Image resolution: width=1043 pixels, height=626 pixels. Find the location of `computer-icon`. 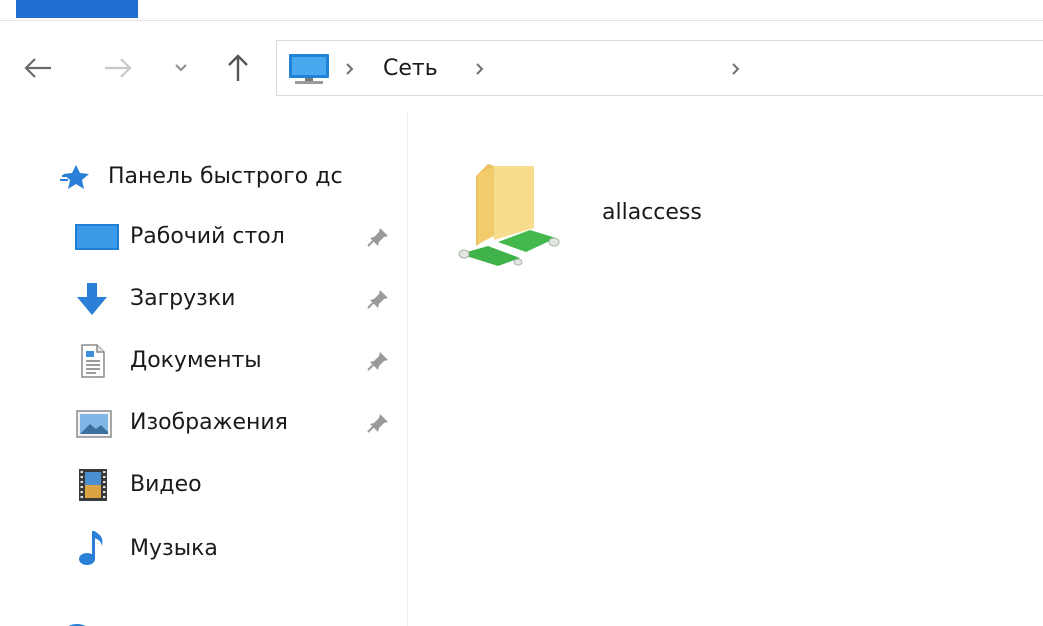

computer-icon is located at coordinates (309, 69).